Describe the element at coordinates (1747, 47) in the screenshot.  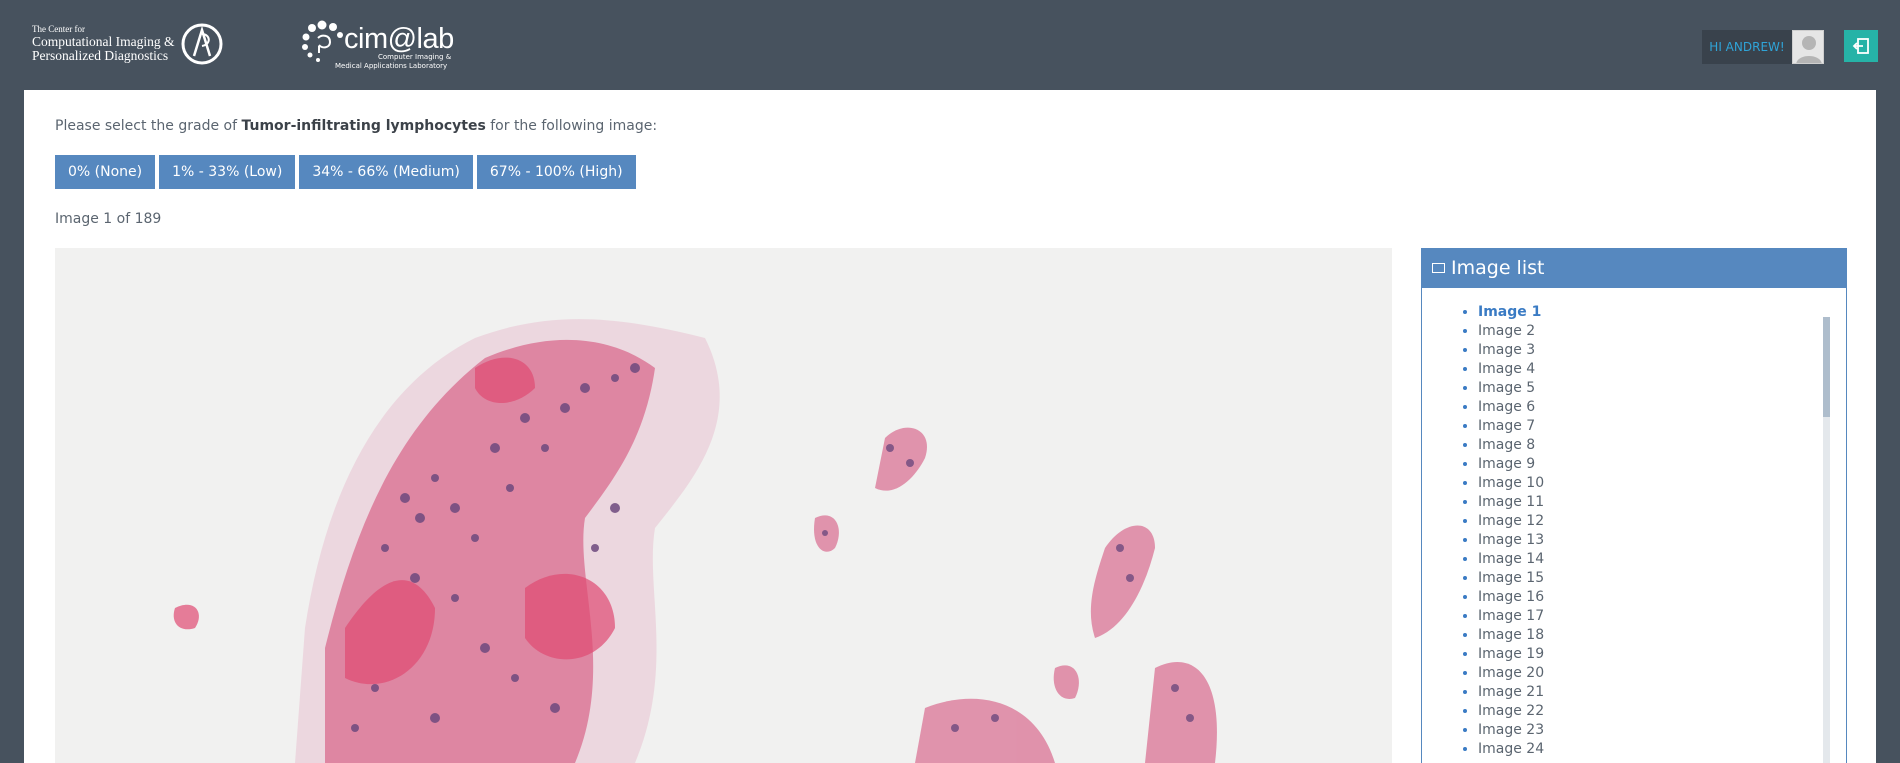
I see `user-greeting: HI ANDREW!` at that location.